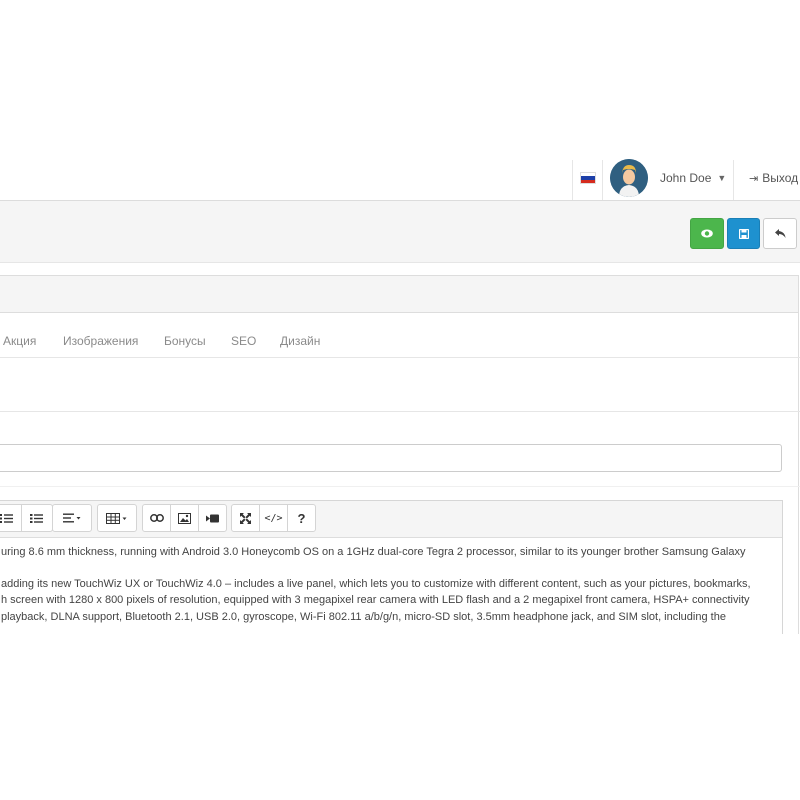 The image size is (800, 800). I want to click on save-icon, so click(743, 233).